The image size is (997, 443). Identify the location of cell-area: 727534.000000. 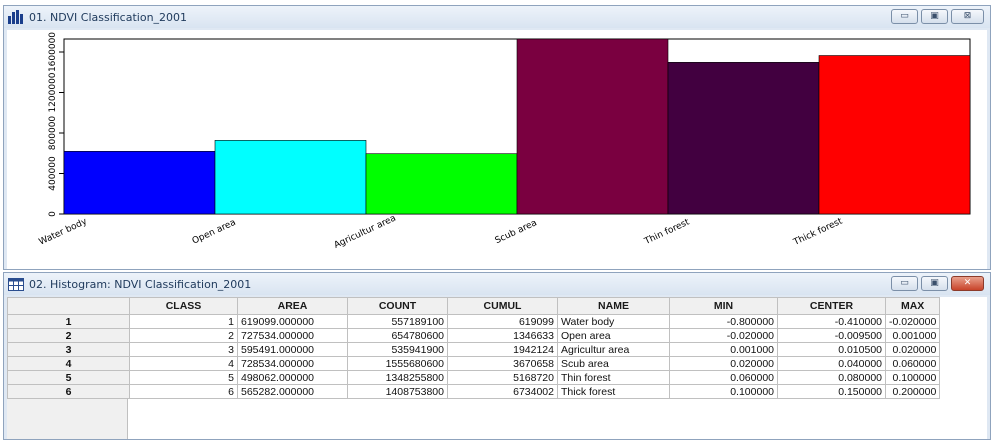
(292, 335).